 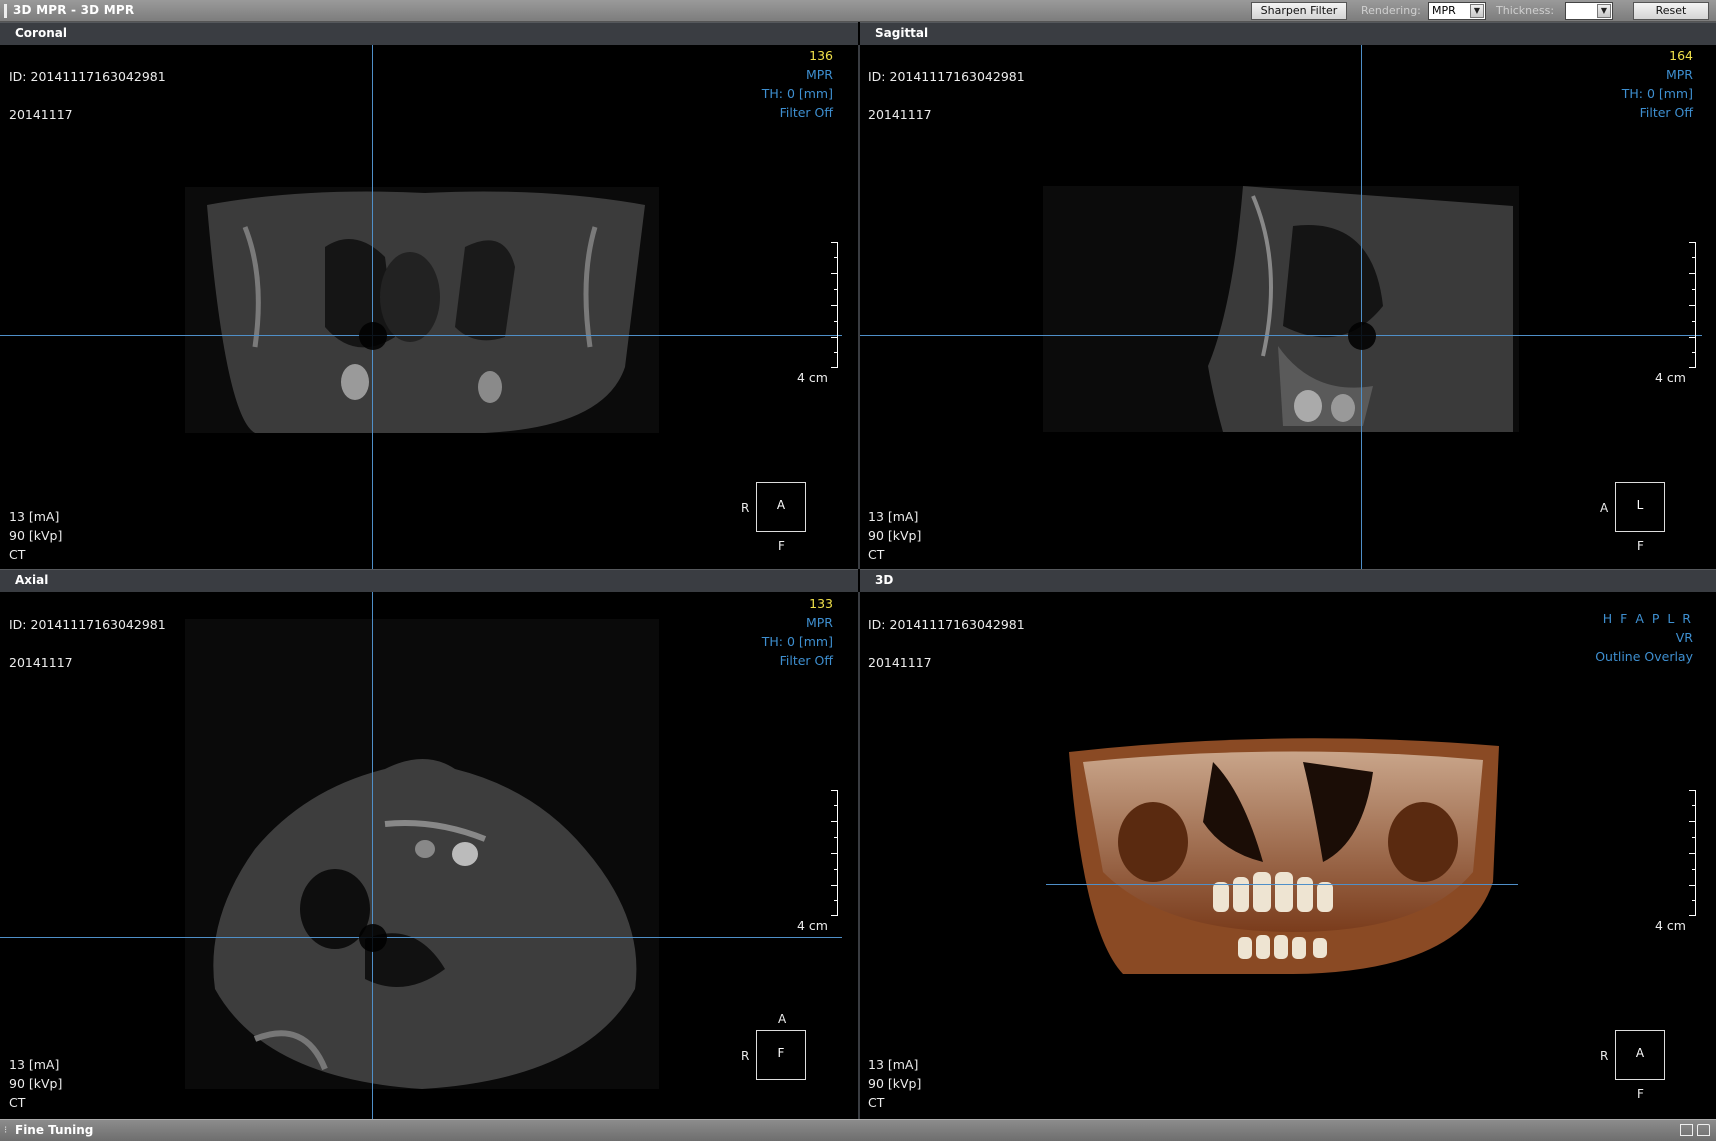 What do you see at coordinates (1671, 11) in the screenshot?
I see `reset-button: Reset` at bounding box center [1671, 11].